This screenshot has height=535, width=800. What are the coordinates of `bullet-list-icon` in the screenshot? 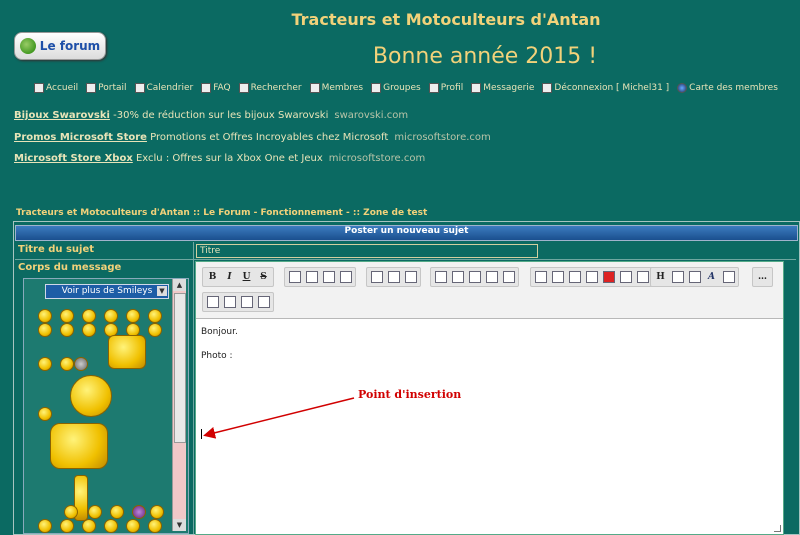 It's located at (376, 277).